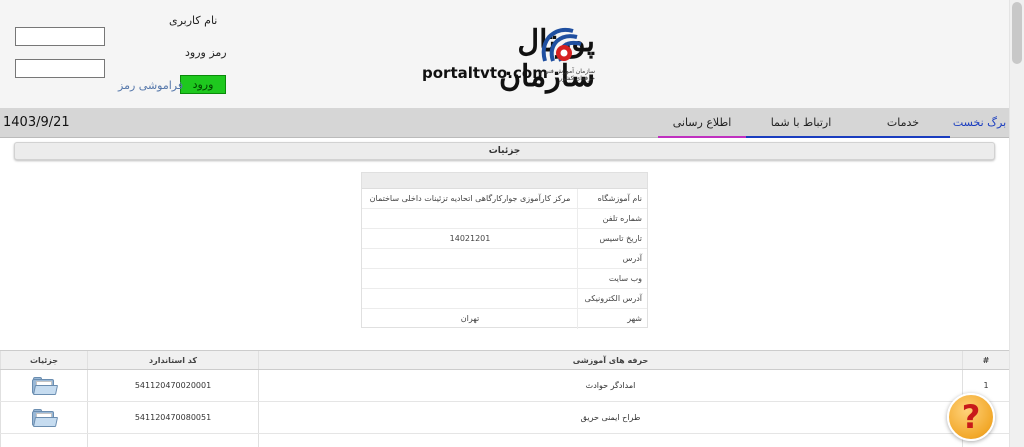 The image size is (1024, 447). I want to click on forgot-password-link: فراموشی رمز, so click(150, 85).